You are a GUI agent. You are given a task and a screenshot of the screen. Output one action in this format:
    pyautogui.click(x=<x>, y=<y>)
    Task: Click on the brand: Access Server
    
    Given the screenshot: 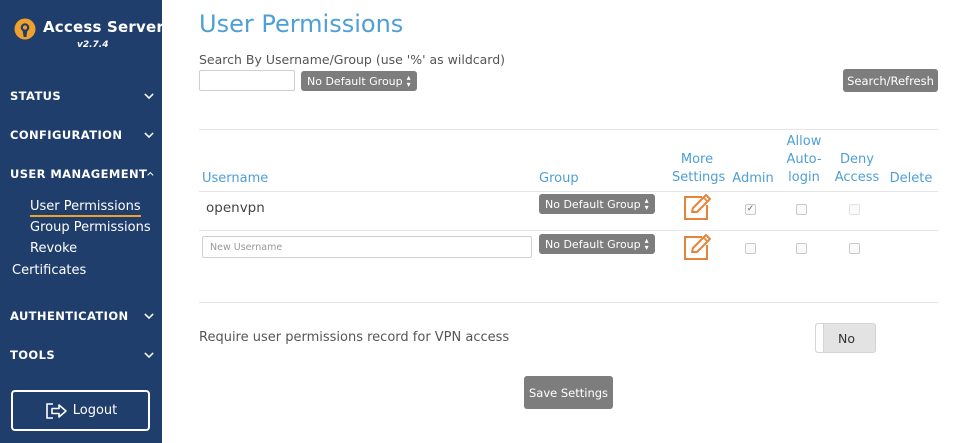 What is the action you would take?
    pyautogui.click(x=89, y=29)
    